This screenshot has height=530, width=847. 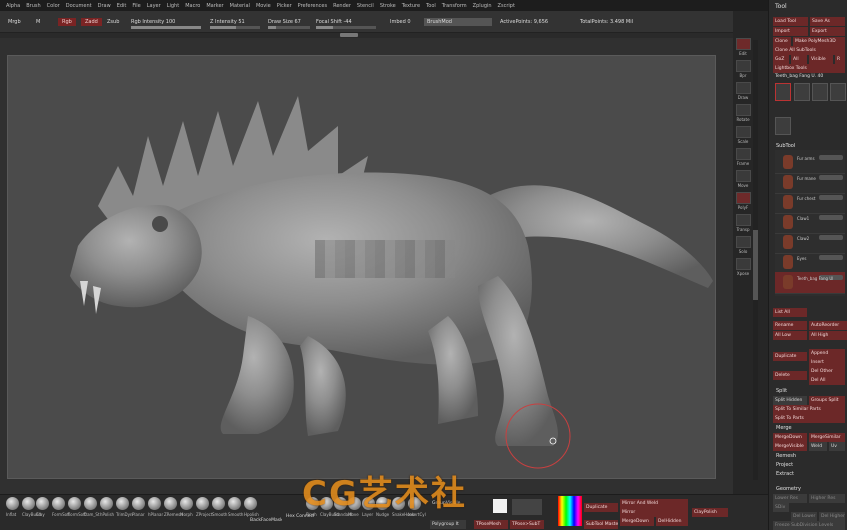 What do you see at coordinates (349, 35) in the screenshot?
I see `tray-handle` at bounding box center [349, 35].